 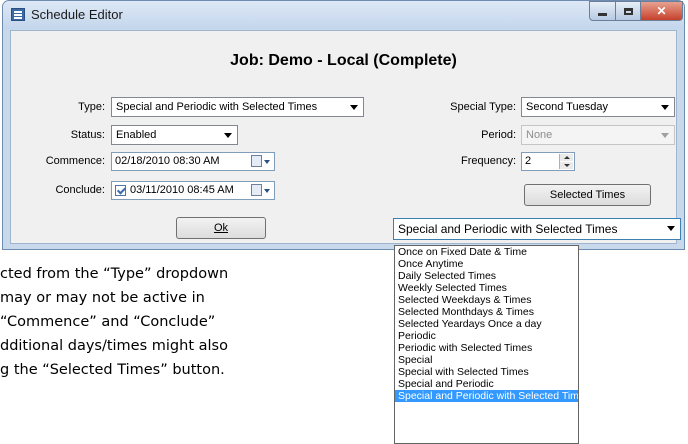 What do you see at coordinates (486, 324) in the screenshot?
I see `dropdown-option: Selected Yeardays Once a day` at bounding box center [486, 324].